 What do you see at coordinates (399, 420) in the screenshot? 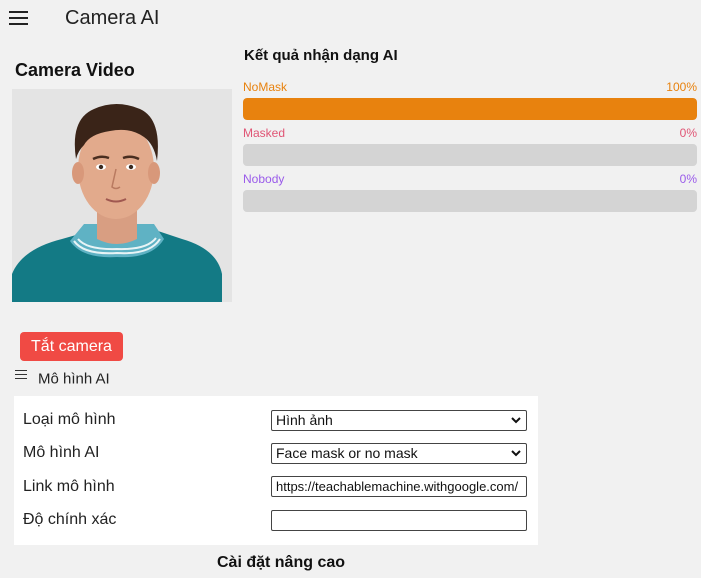
I see `model-type-select: Hình ảnh` at bounding box center [399, 420].